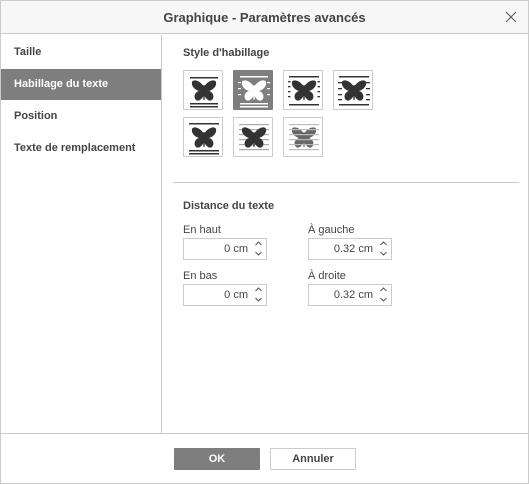 The width and height of the screenshot is (529, 484). I want to click on wrap-top-bottom-icon, so click(204, 139).